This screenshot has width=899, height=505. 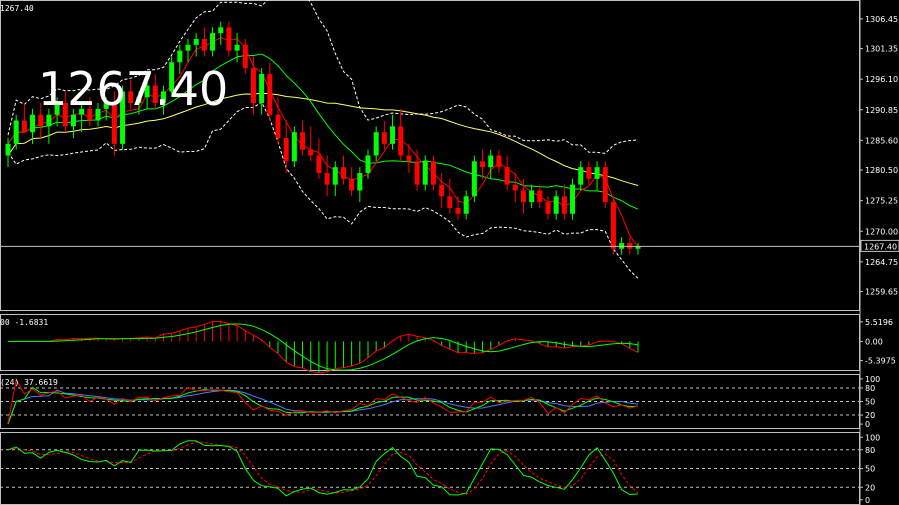 What do you see at coordinates (430, 468) in the screenshot?
I see `panel-frame-stoch` at bounding box center [430, 468].